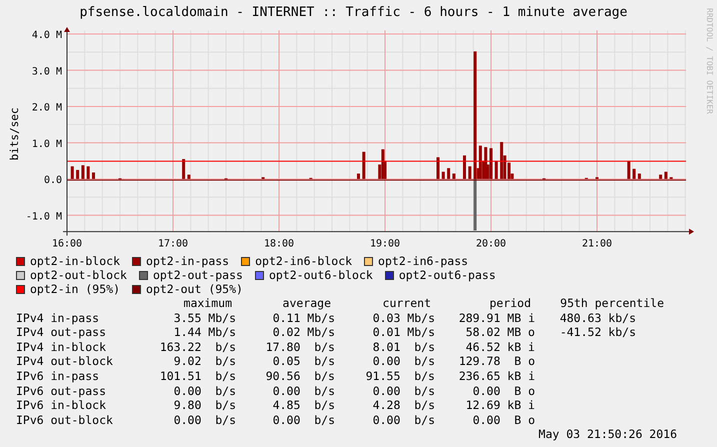  What do you see at coordinates (303, 318) in the screenshot?
I see `stat-value: 0.11 Mb/s` at bounding box center [303, 318].